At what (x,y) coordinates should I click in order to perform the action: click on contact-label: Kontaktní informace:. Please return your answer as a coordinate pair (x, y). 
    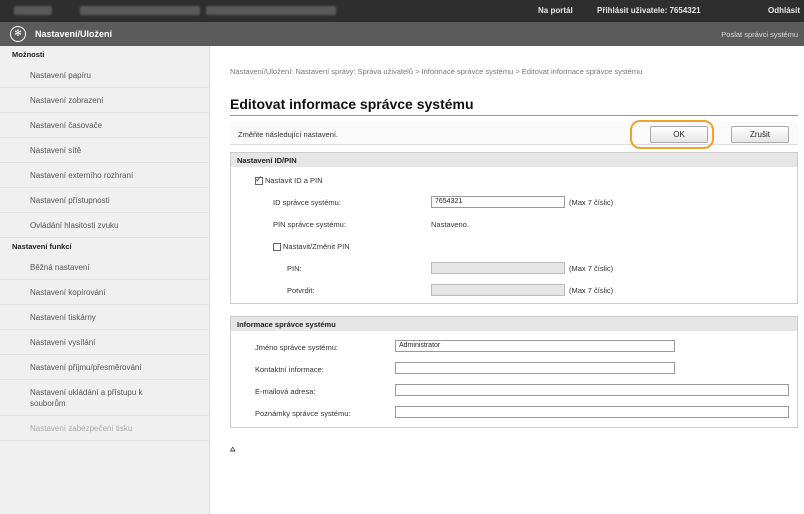
    Looking at the image, I should click on (289, 369).